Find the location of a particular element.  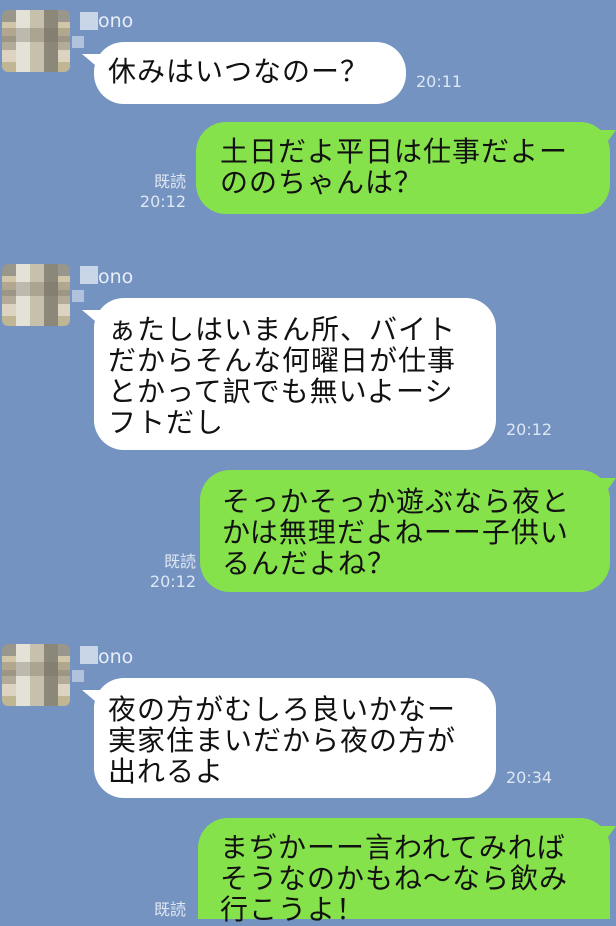

message-time: 20:34 is located at coordinates (529, 777).